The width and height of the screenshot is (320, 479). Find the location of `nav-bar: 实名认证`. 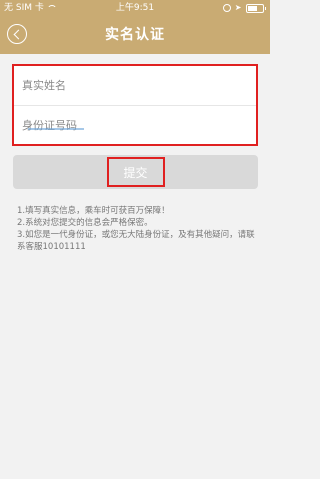

nav-bar: 实名认证 is located at coordinates (135, 35).